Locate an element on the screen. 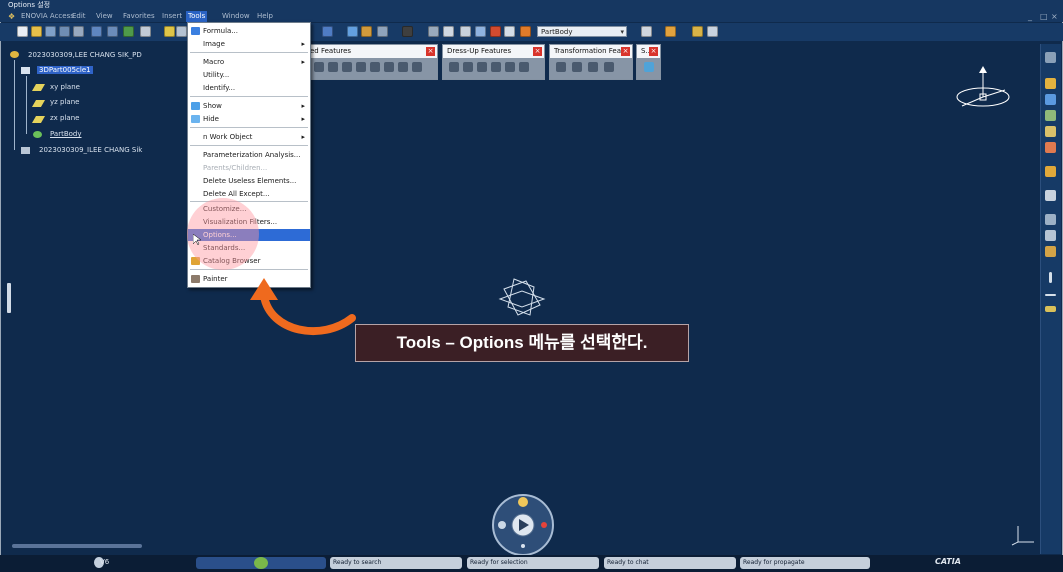 This screenshot has width=1063, height=572. menu-view: View is located at coordinates (104, 16).